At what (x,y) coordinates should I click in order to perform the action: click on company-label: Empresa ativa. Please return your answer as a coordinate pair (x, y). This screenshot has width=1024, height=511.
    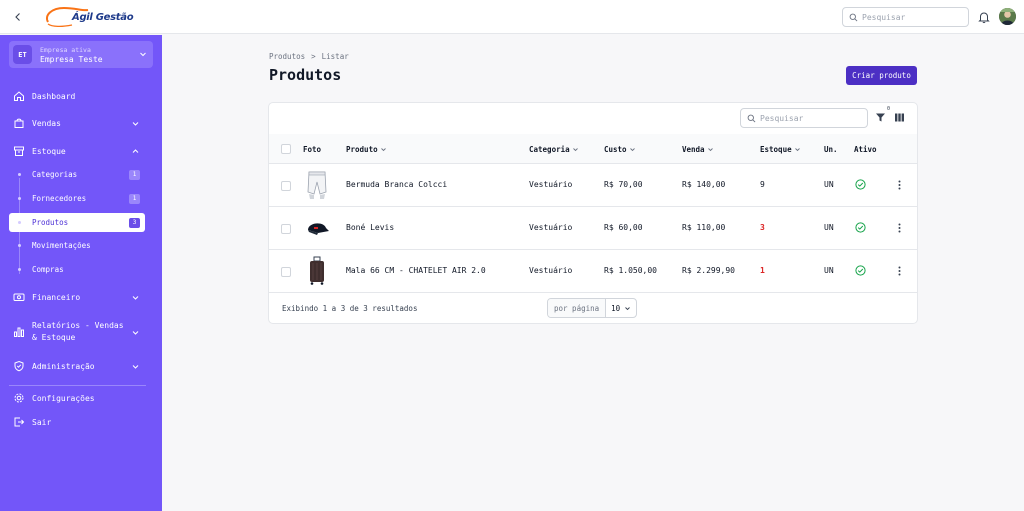
    Looking at the image, I should click on (65, 49).